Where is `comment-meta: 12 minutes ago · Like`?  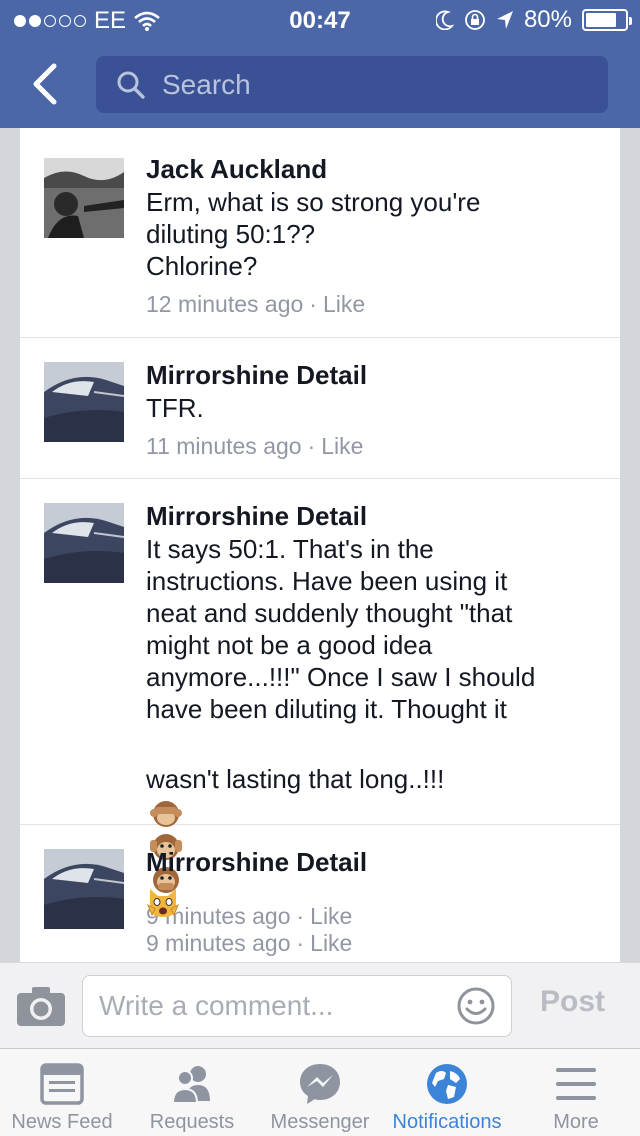
comment-meta: 12 minutes ago · Like is located at coordinates (256, 304).